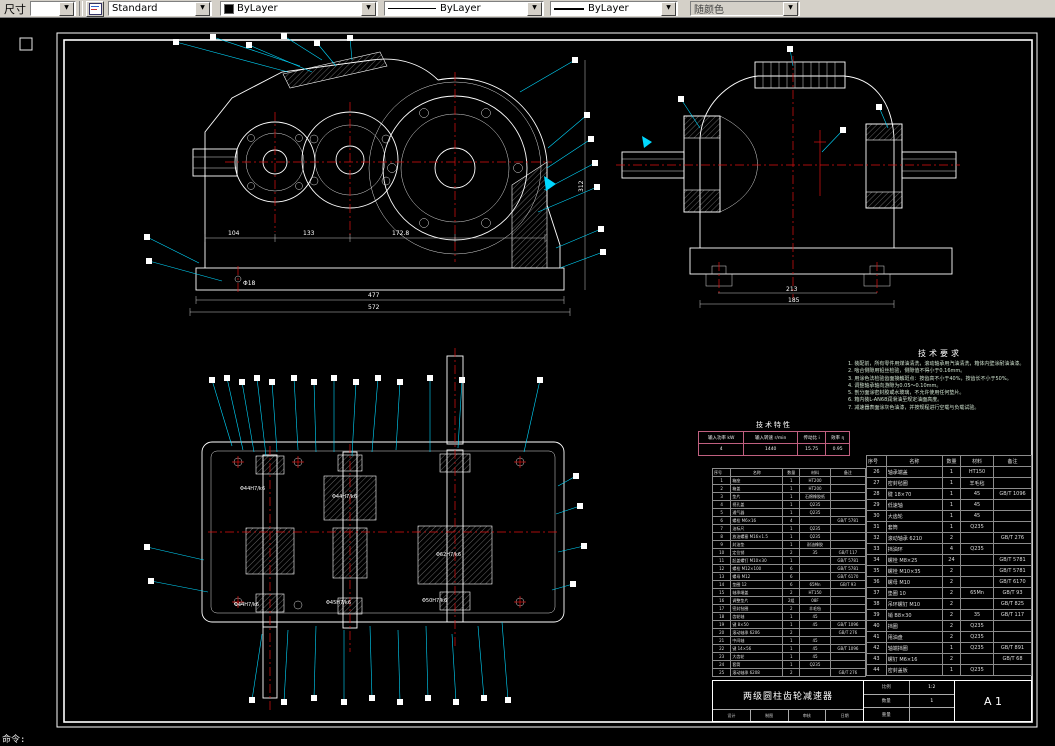 This screenshot has width=1055, height=746. I want to click on dim-text: Φ18, so click(249, 283).